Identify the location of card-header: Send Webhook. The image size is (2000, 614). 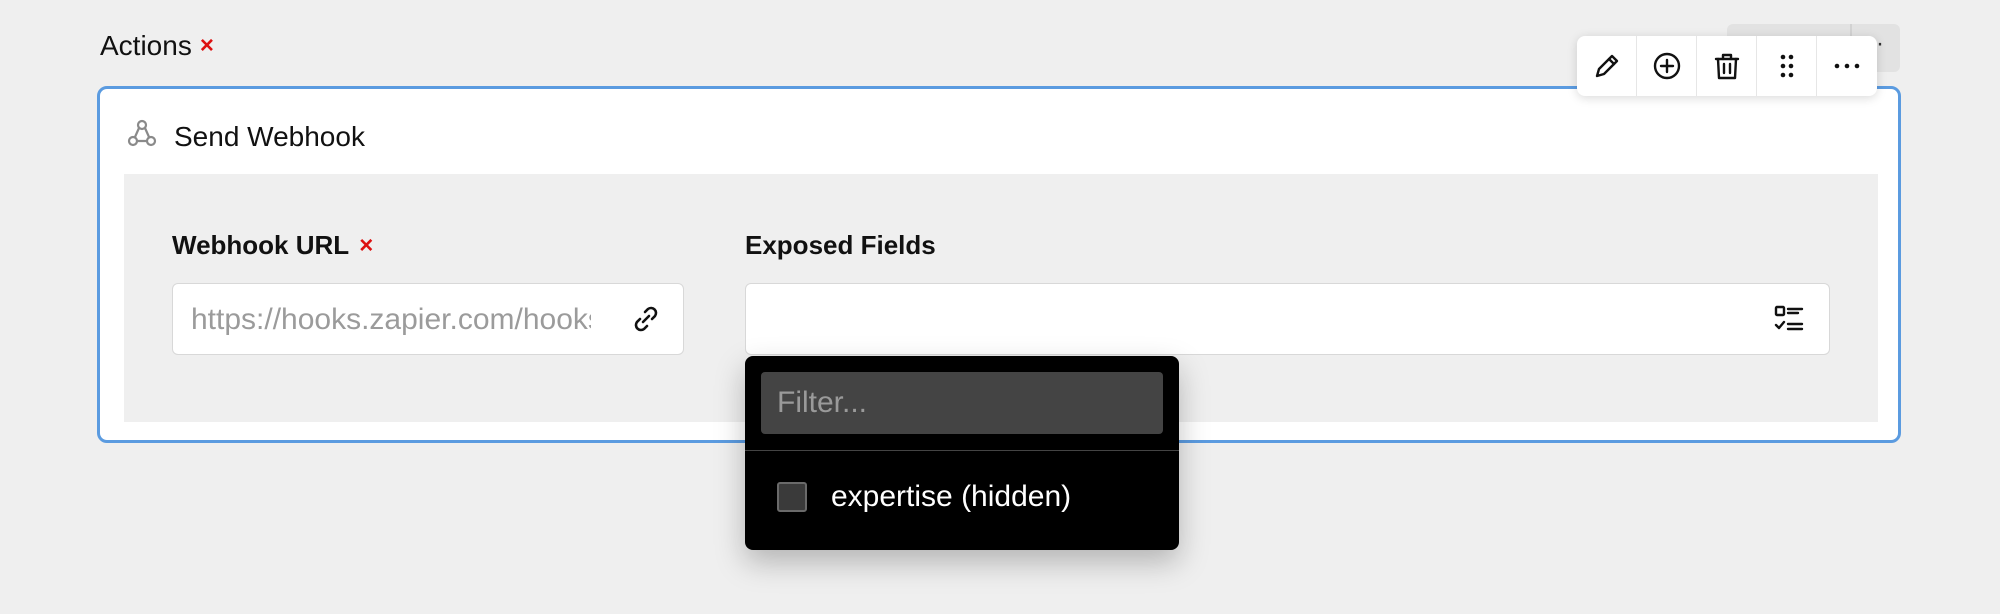
(245, 136).